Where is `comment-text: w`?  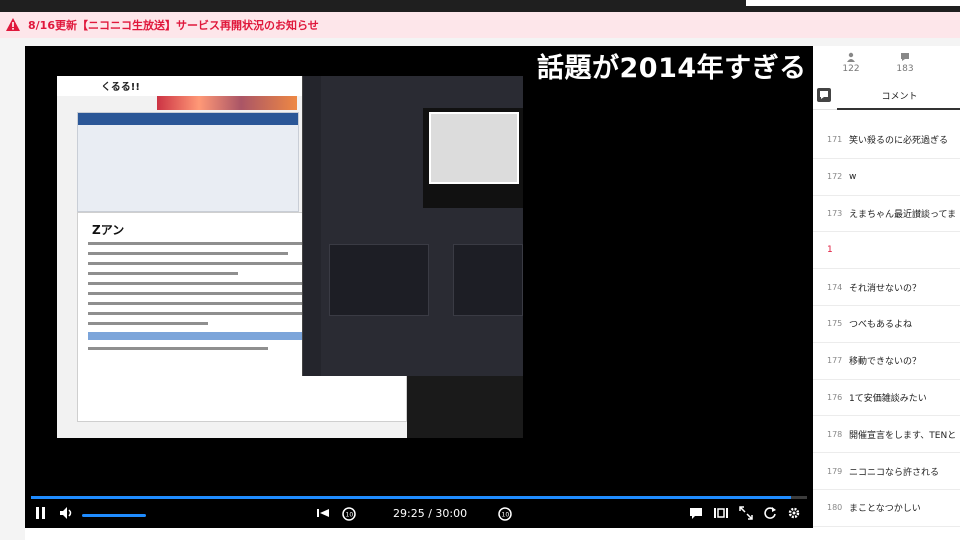 comment-text: w is located at coordinates (853, 176).